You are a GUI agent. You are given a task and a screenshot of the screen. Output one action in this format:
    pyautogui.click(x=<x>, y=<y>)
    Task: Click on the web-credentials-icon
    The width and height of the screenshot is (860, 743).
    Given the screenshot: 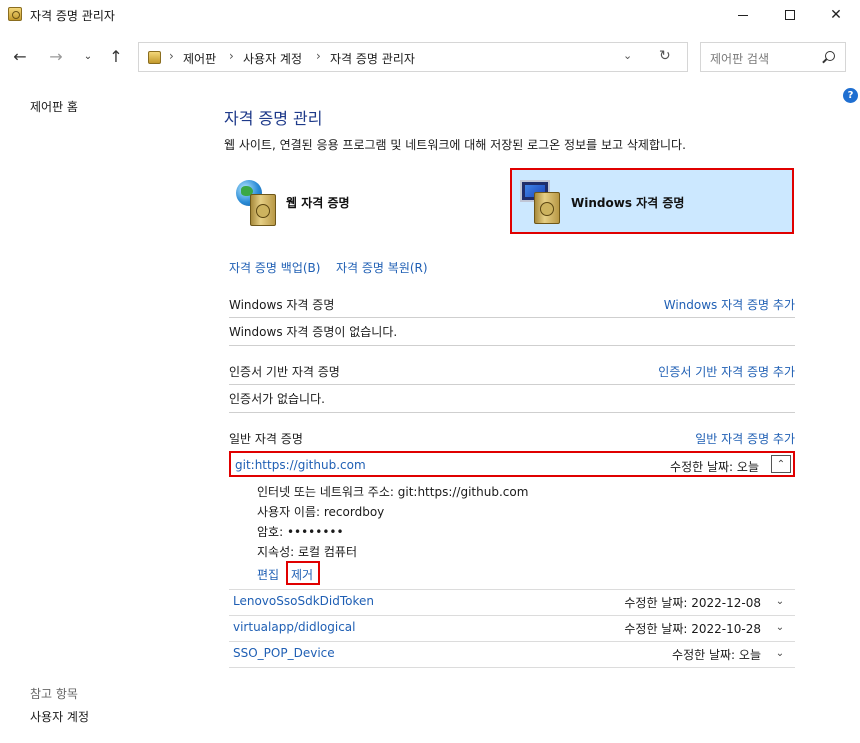 What is the action you would take?
    pyautogui.click(x=258, y=204)
    